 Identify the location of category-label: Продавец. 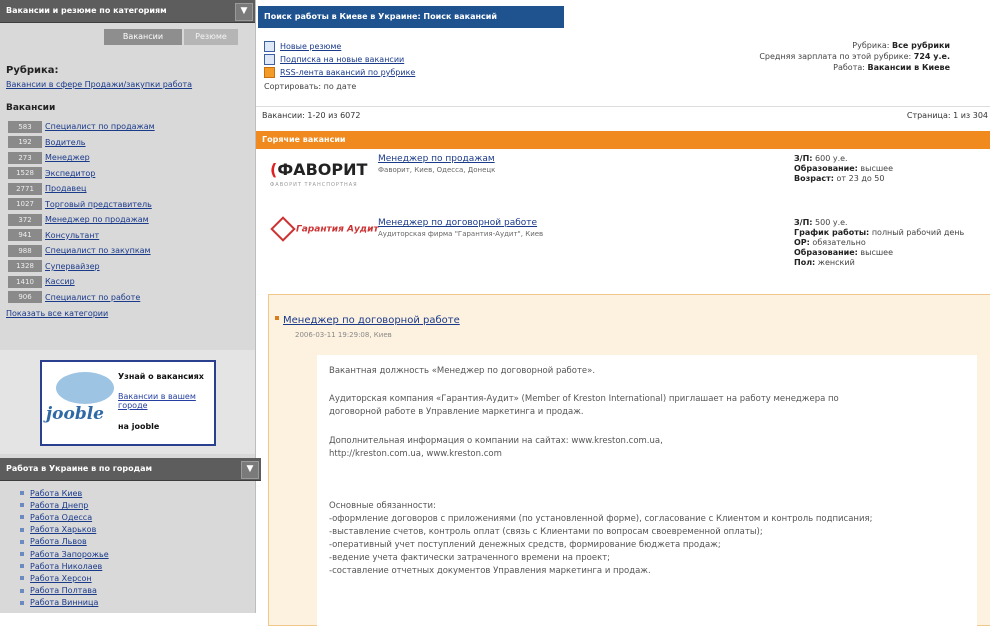
(66, 188).